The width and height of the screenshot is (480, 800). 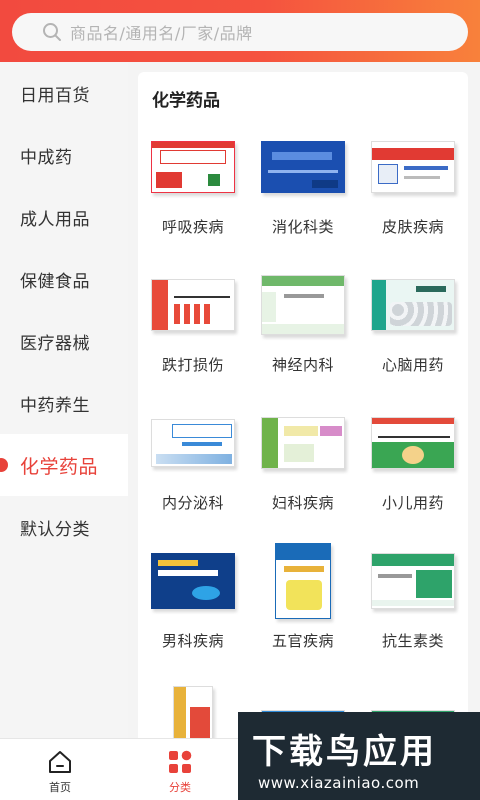 I want to click on watermark-url: www.xiazainiao.com, so click(x=339, y=783).